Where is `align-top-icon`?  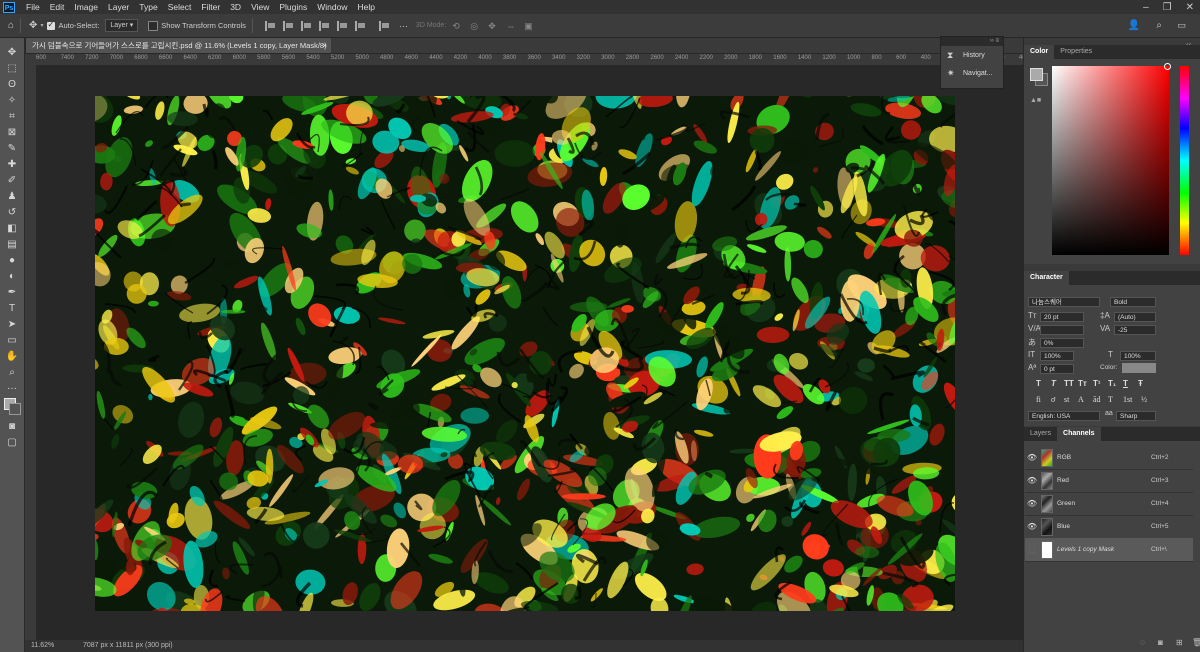 align-top-icon is located at coordinates (324, 25).